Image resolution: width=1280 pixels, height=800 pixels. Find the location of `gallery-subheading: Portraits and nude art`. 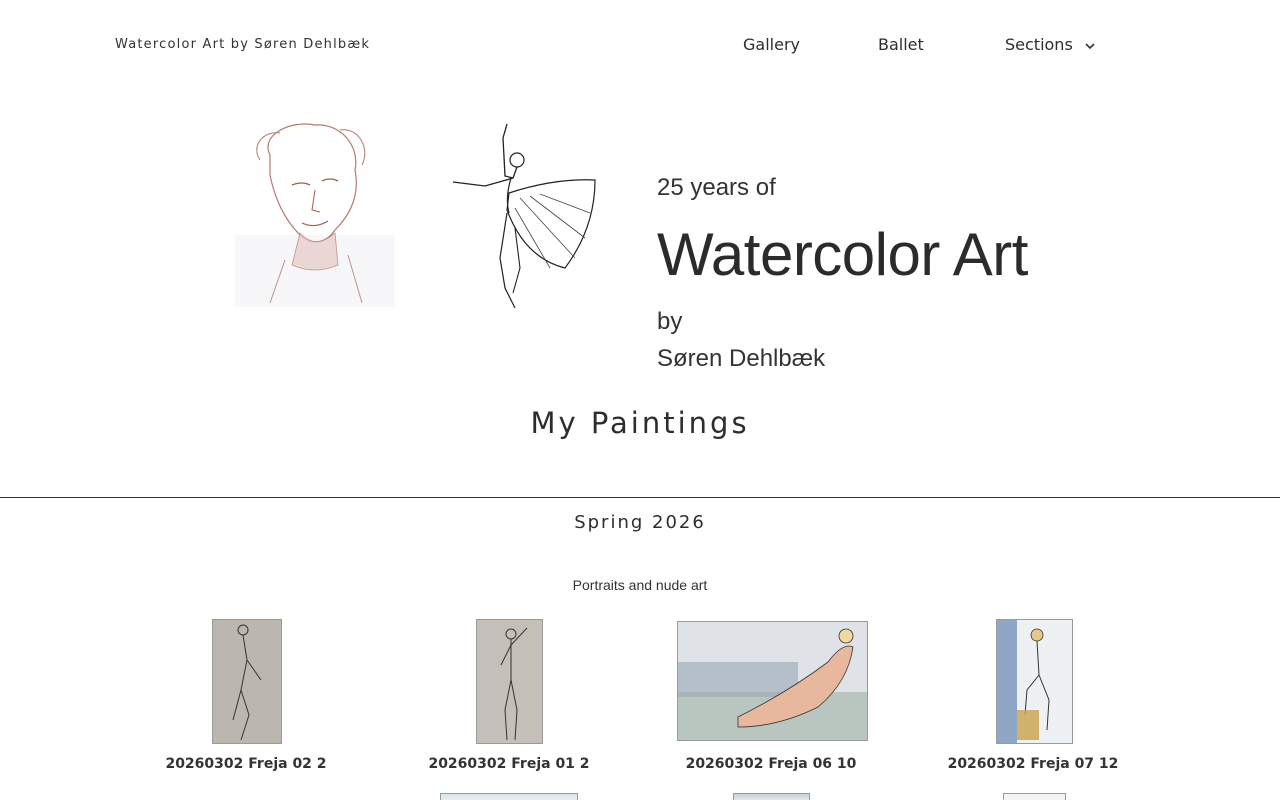

gallery-subheading: Portraits and nude art is located at coordinates (640, 585).